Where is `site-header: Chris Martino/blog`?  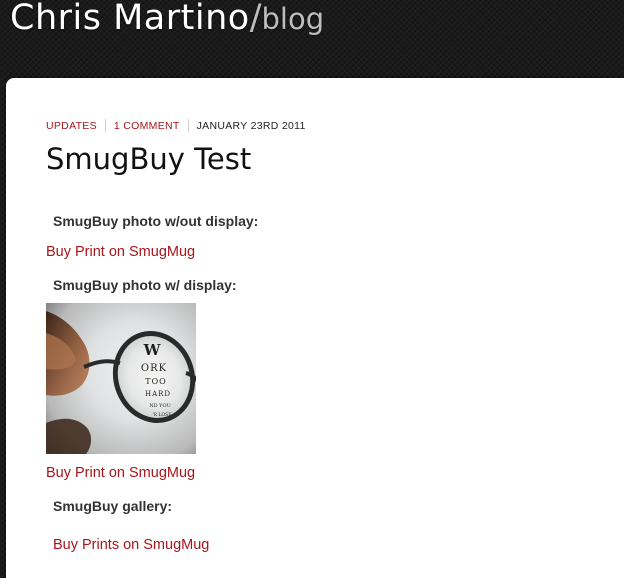
site-header: Chris Martino/blog is located at coordinates (312, 37).